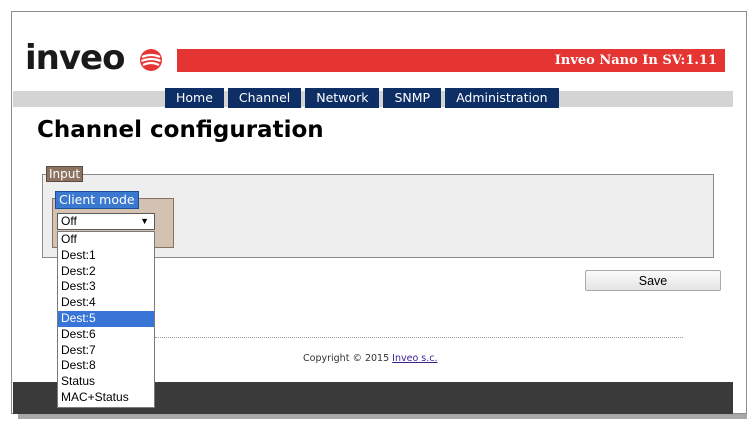  What do you see at coordinates (151, 60) in the screenshot?
I see `inveo-logo-icon` at bounding box center [151, 60].